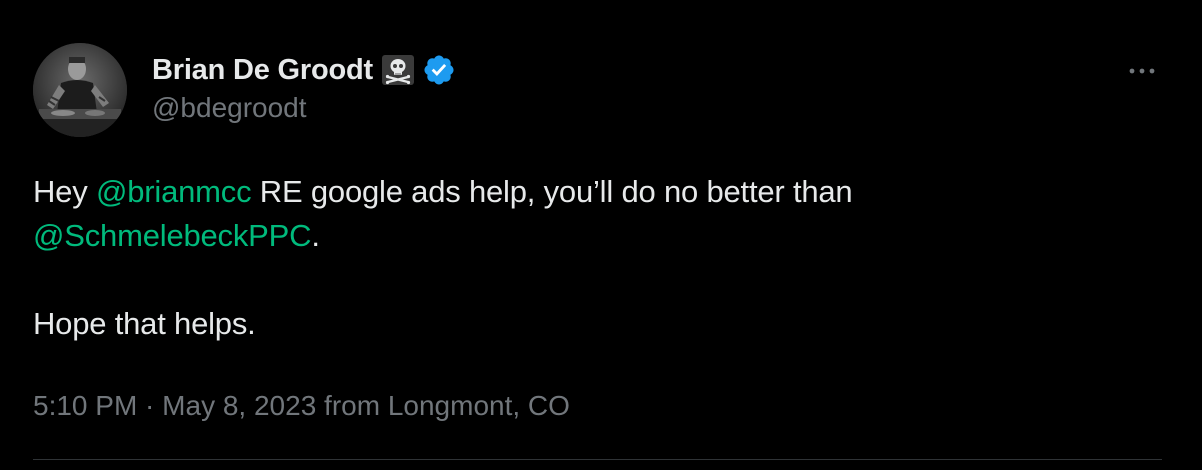  Describe the element at coordinates (439, 70) in the screenshot. I see `verified-badge-icon` at that location.